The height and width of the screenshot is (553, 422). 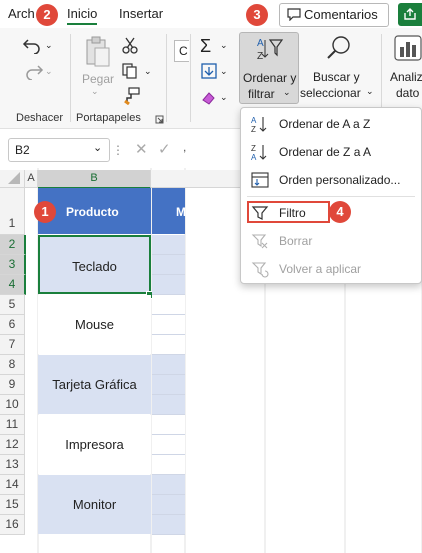 What do you see at coordinates (94, 384) in the screenshot?
I see `cell-product-tarjeta: Tarjeta Gráfica` at bounding box center [94, 384].